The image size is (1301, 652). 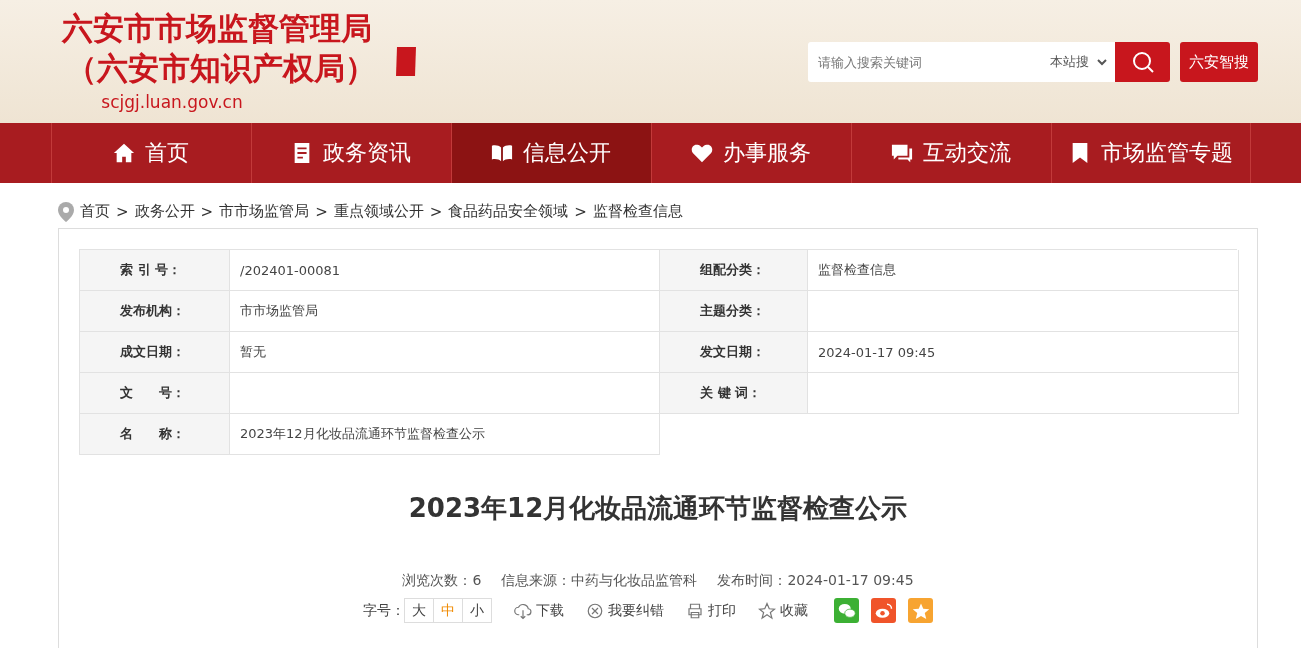 What do you see at coordinates (783, 610) in the screenshot?
I see `tool-link: 收藏` at bounding box center [783, 610].